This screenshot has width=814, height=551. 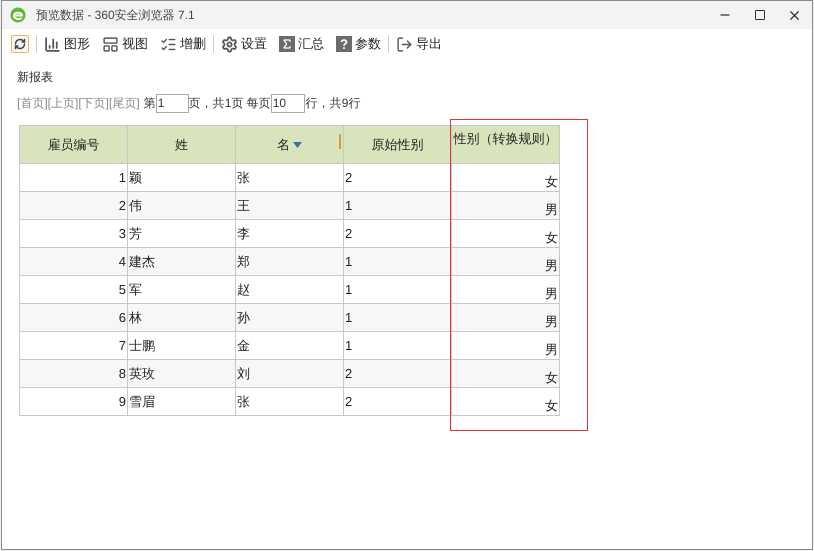 What do you see at coordinates (229, 103) in the screenshot?
I see `page-count-text: 页，共1页 每页` at bounding box center [229, 103].